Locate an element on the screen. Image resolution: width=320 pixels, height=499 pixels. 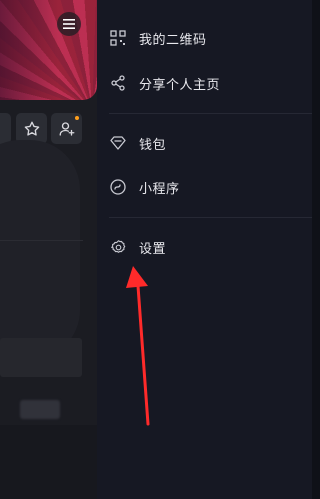
menu-item-wallet: 钱包 is located at coordinates (204, 143).